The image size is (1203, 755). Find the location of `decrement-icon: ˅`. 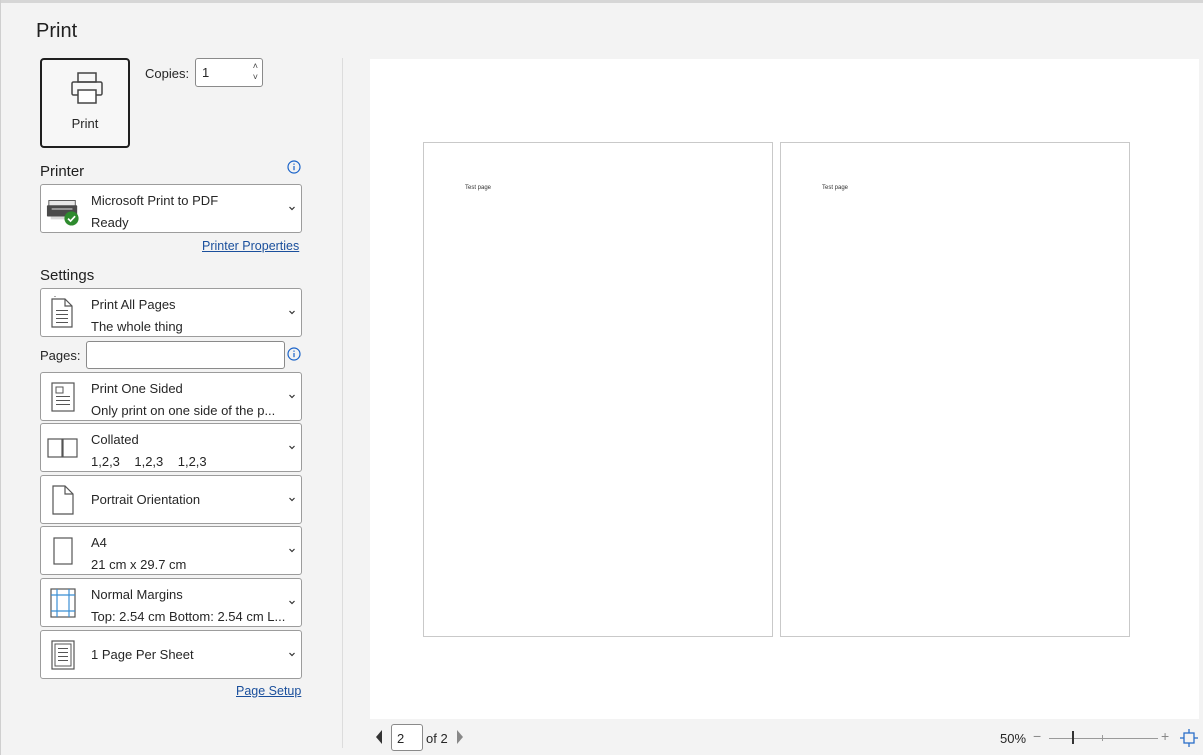

decrement-icon: ˅ is located at coordinates (255, 77).